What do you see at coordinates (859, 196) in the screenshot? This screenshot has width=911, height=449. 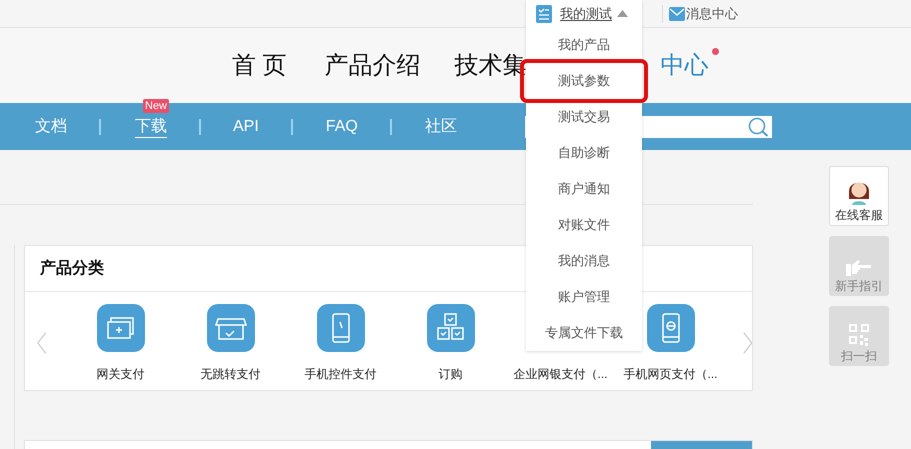 I see `side-tool-button: 在线客服` at bounding box center [859, 196].